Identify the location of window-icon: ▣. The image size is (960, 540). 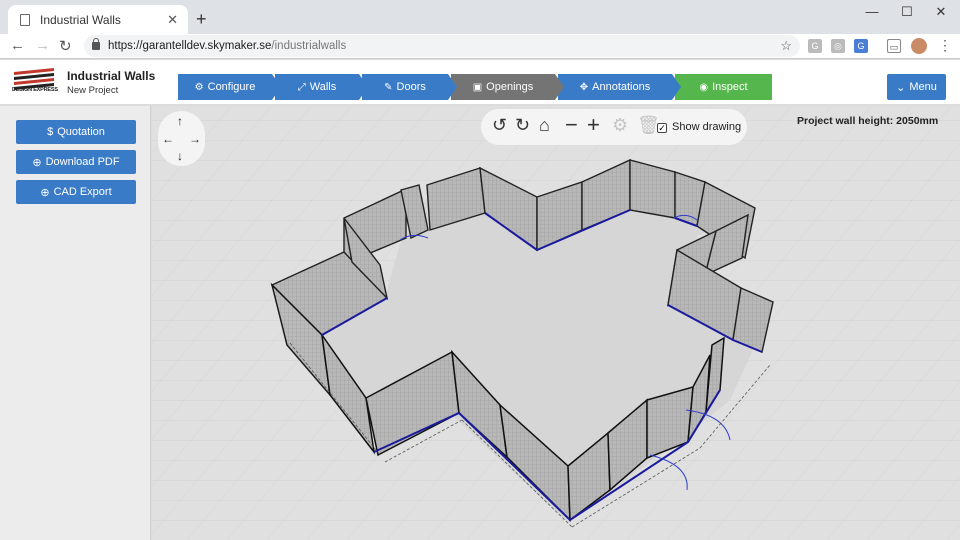
(477, 87).